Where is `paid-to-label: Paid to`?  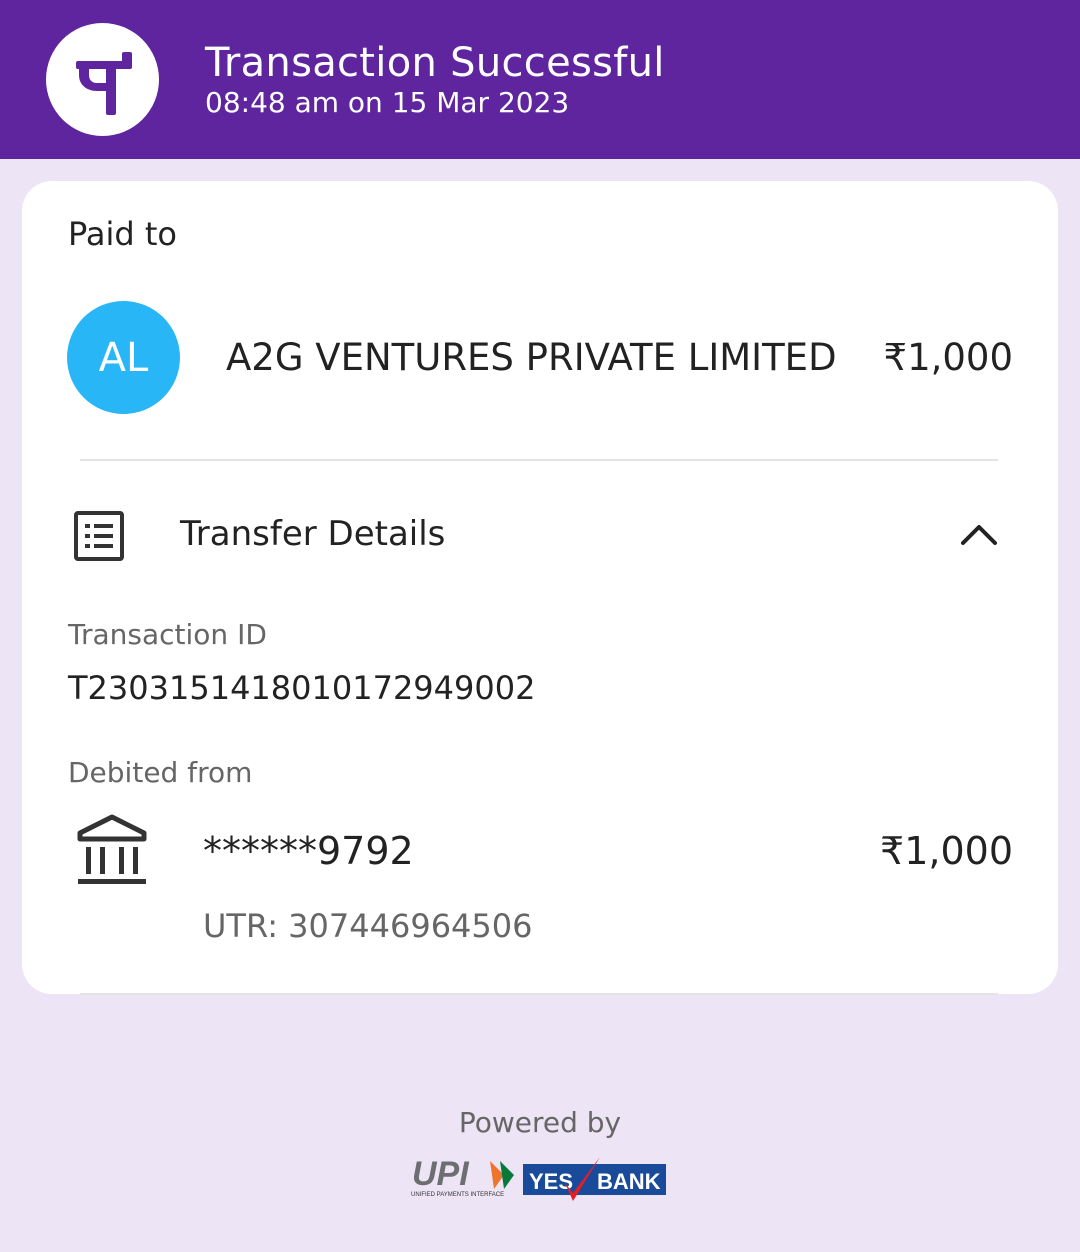 paid-to-label: Paid to is located at coordinates (122, 234).